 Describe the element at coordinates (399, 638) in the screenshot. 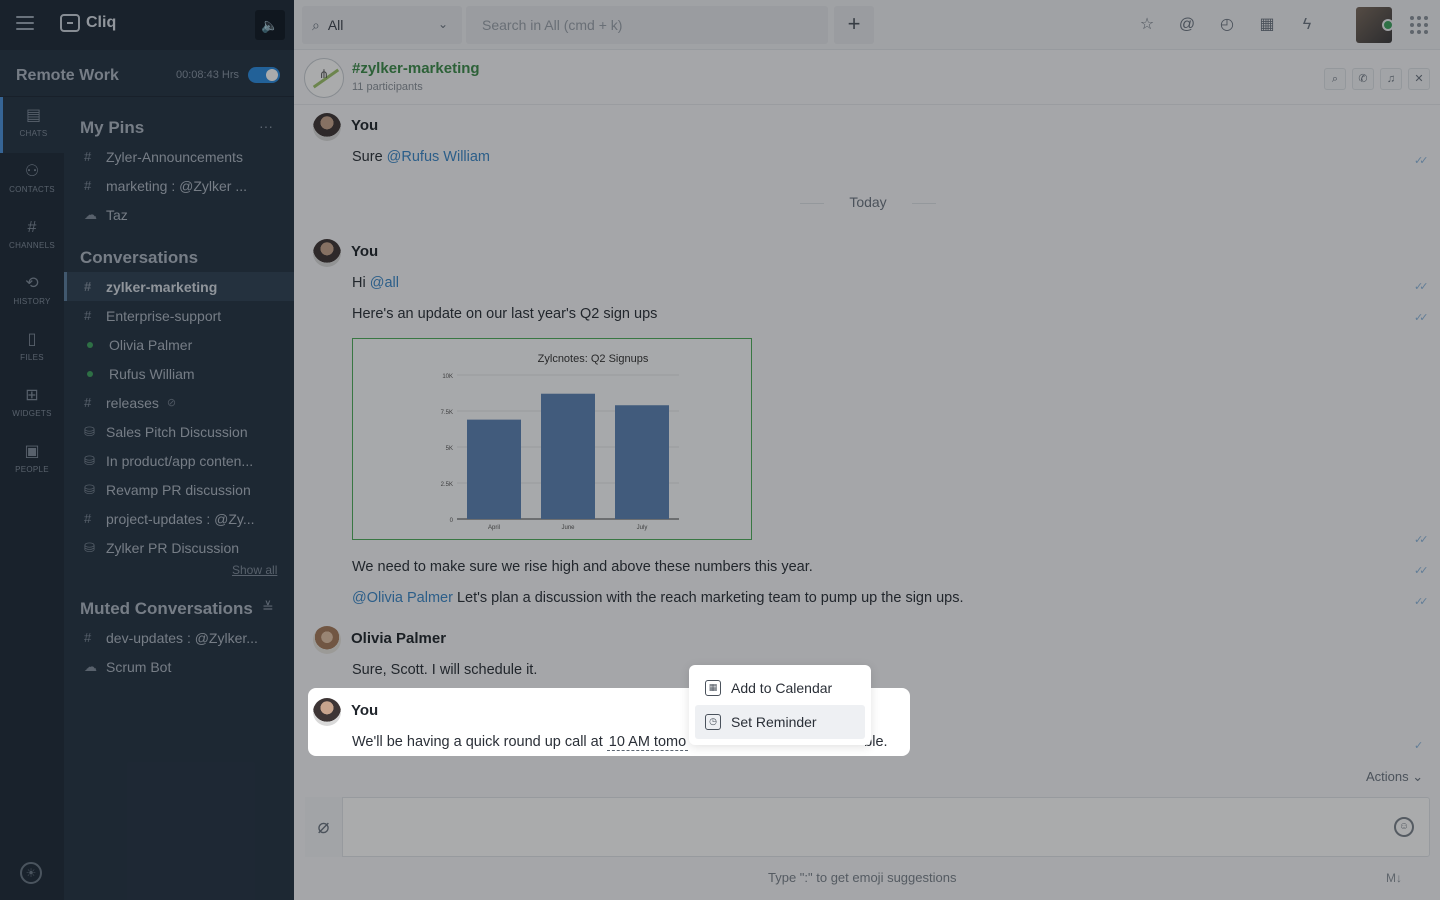

I see `message-sender: Olivia Palmer` at that location.